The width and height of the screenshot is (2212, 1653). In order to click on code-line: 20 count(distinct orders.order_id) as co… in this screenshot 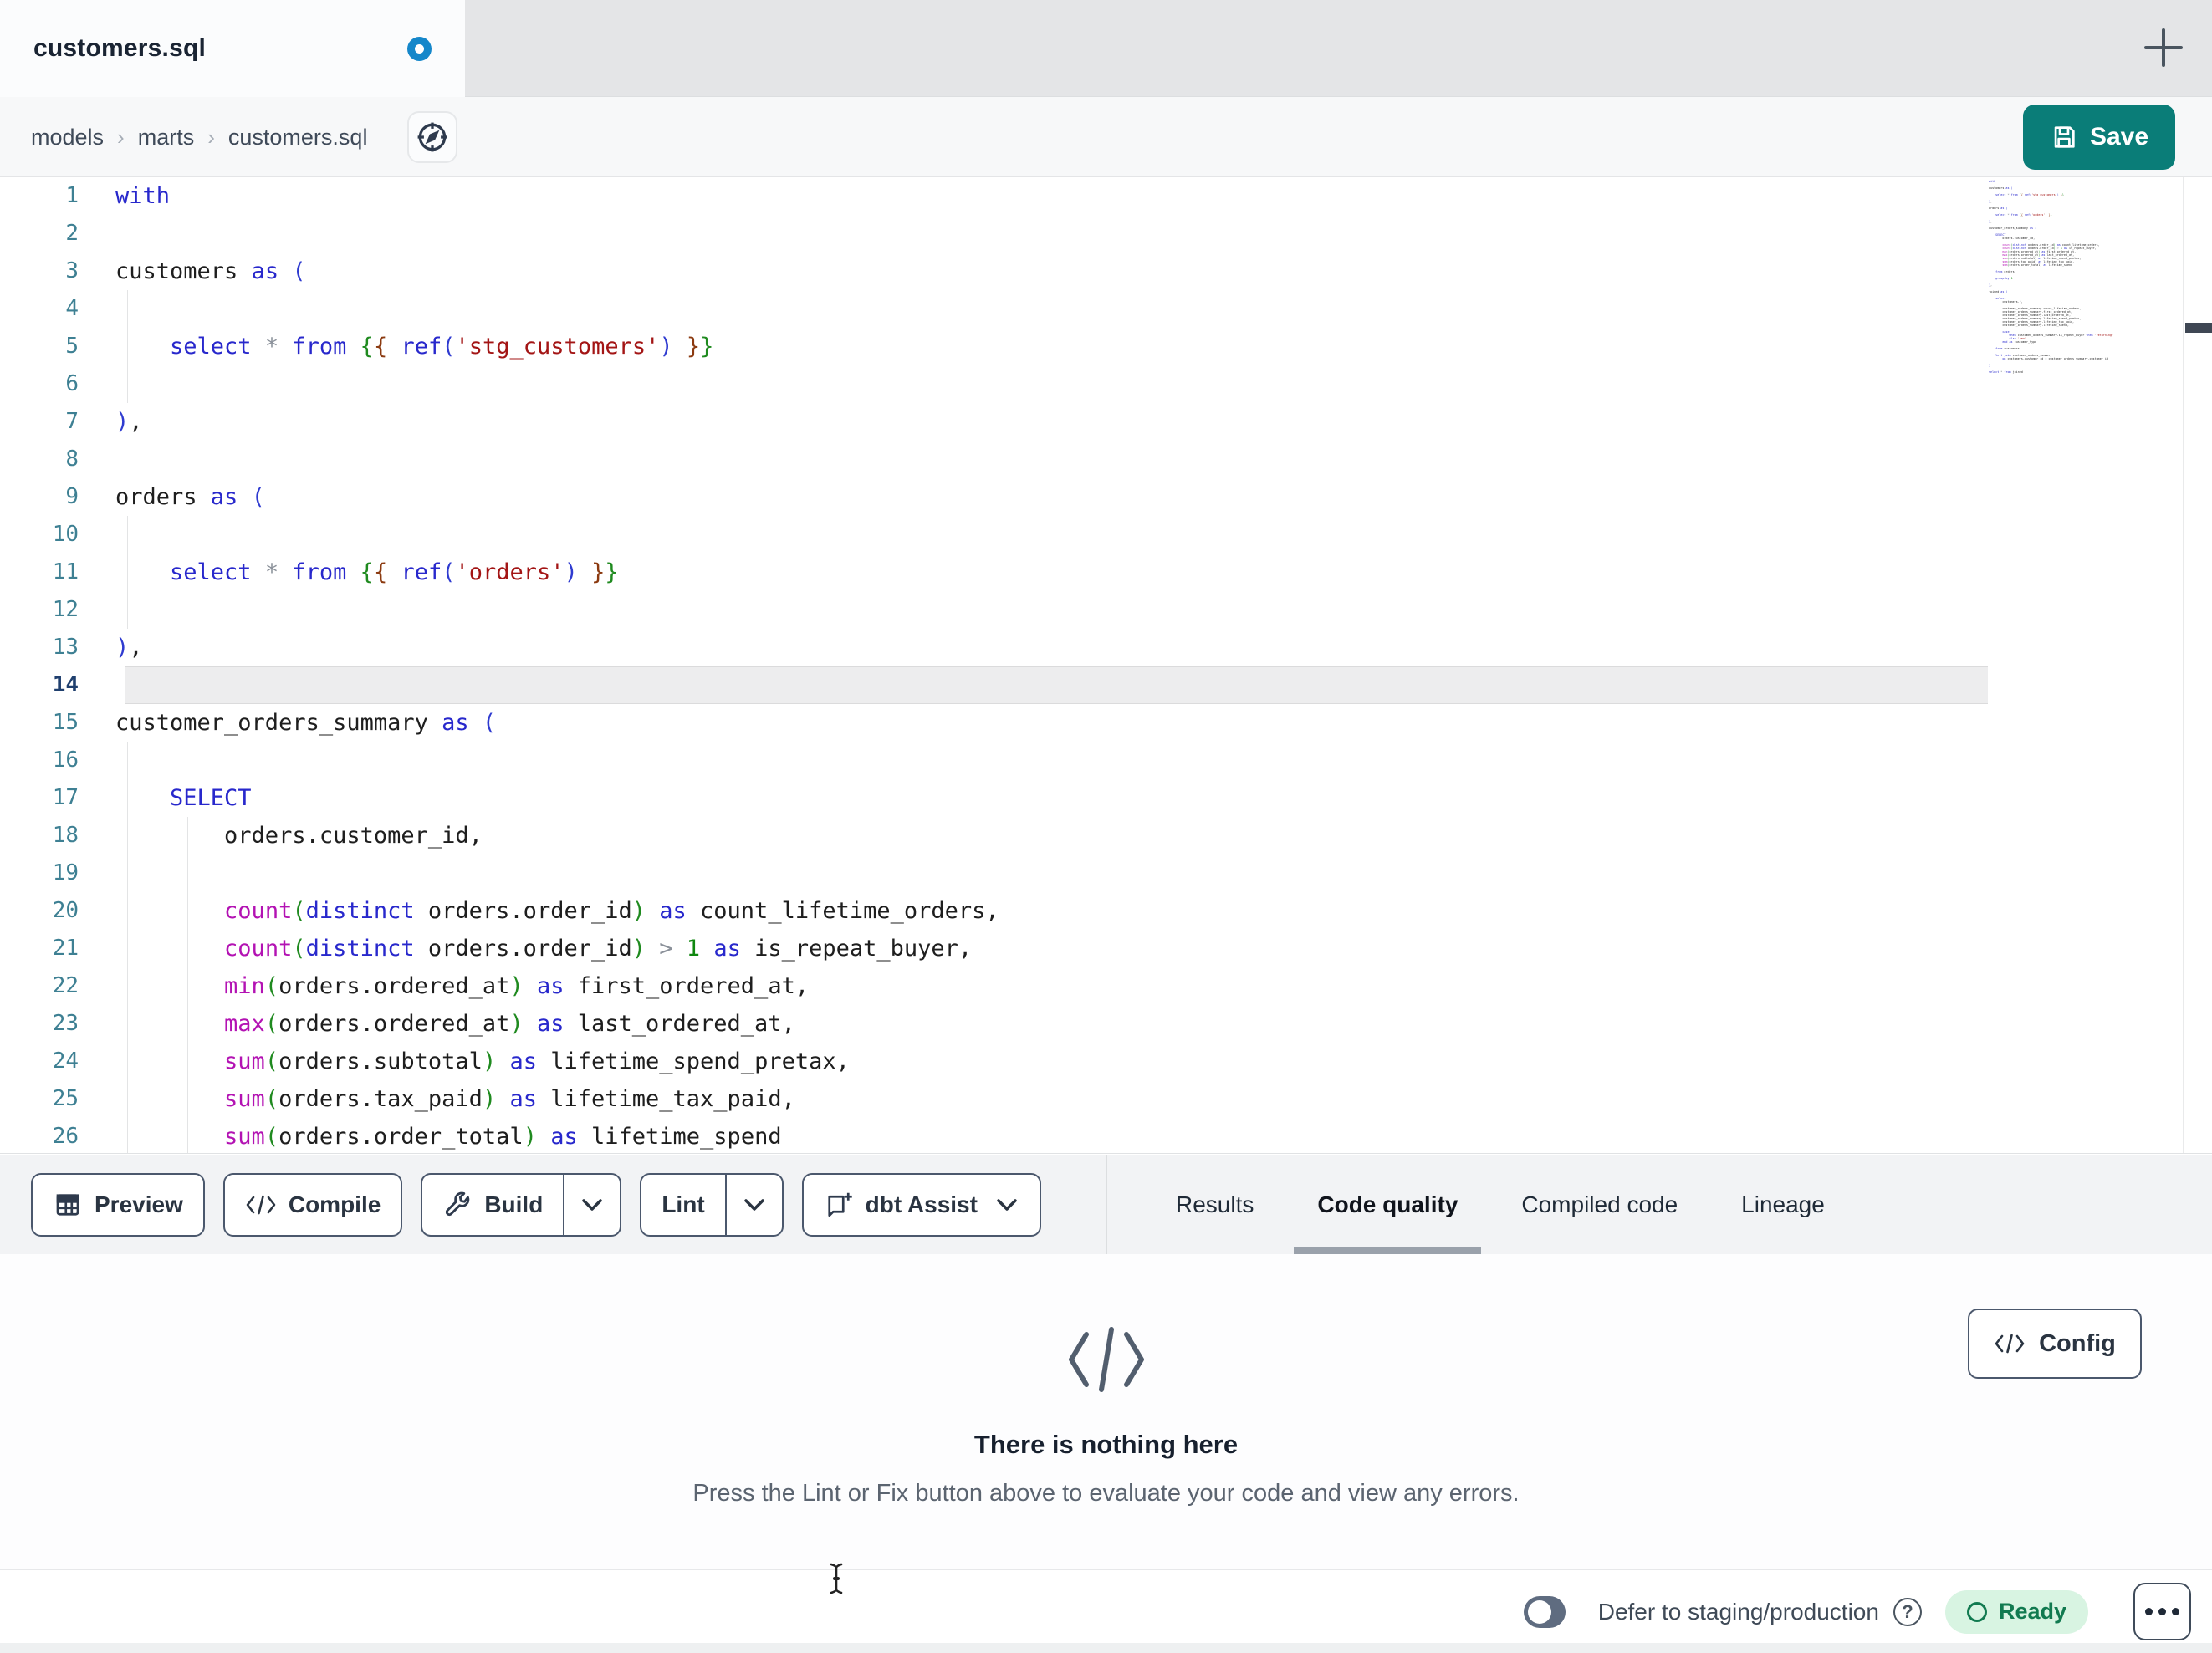, I will do `click(1106, 911)`.